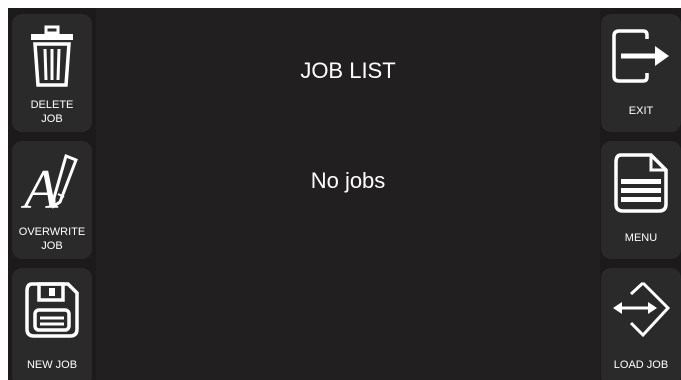 Image resolution: width=681 pixels, height=380 pixels. I want to click on overwrite-job-button: A OVERWRITE JOB, so click(52, 200).